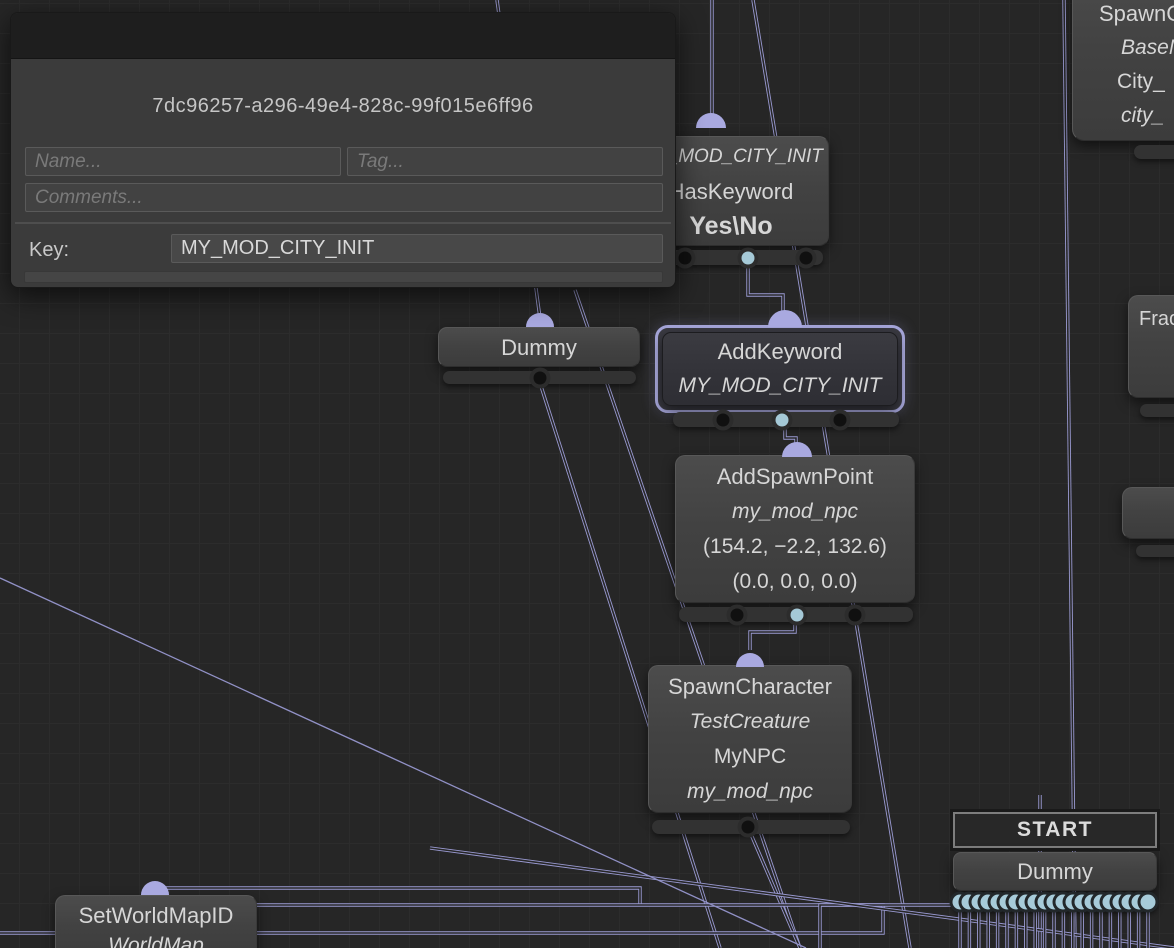  I want to click on start-pins-row, so click(1054, 902).